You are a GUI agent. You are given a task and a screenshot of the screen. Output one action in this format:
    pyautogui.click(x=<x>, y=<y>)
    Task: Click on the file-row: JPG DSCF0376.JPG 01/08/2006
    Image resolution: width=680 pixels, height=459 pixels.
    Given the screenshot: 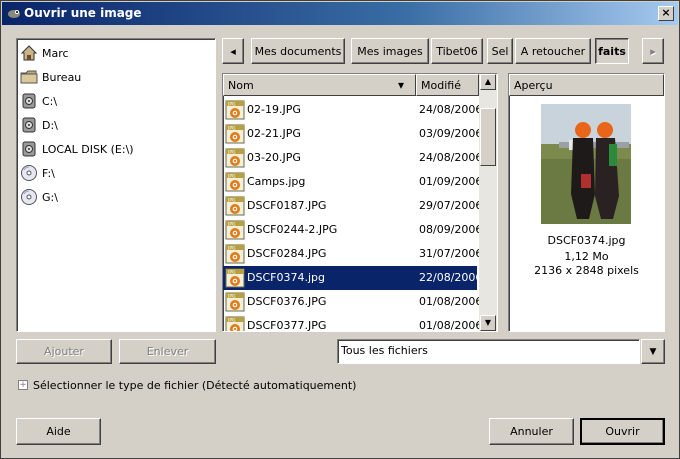 What is the action you would take?
    pyautogui.click(x=352, y=302)
    